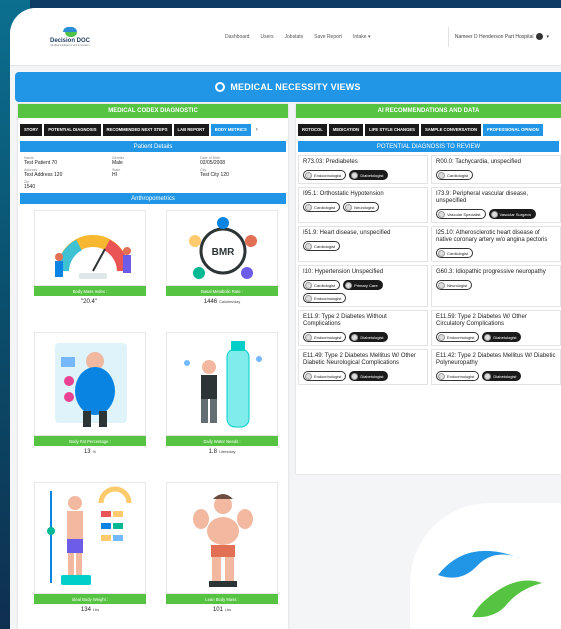 This screenshot has height=629, width=561. Describe the element at coordinates (222, 248) in the screenshot. I see `bmr-illustration: BMR` at that location.